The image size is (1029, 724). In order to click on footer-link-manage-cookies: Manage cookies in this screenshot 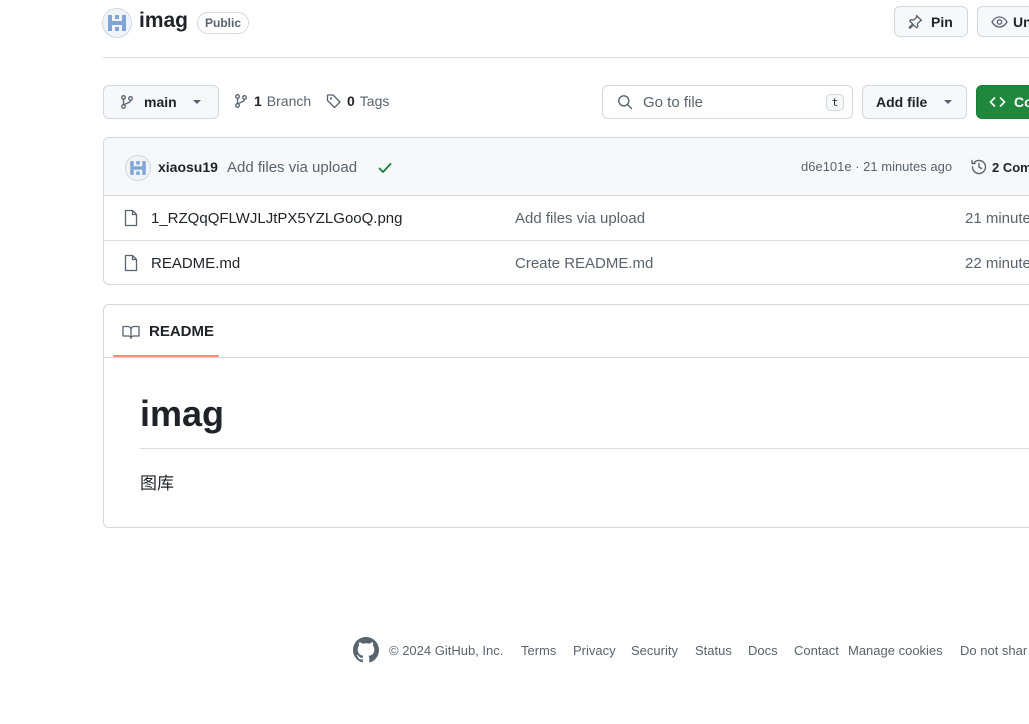, I will do `click(895, 650)`.